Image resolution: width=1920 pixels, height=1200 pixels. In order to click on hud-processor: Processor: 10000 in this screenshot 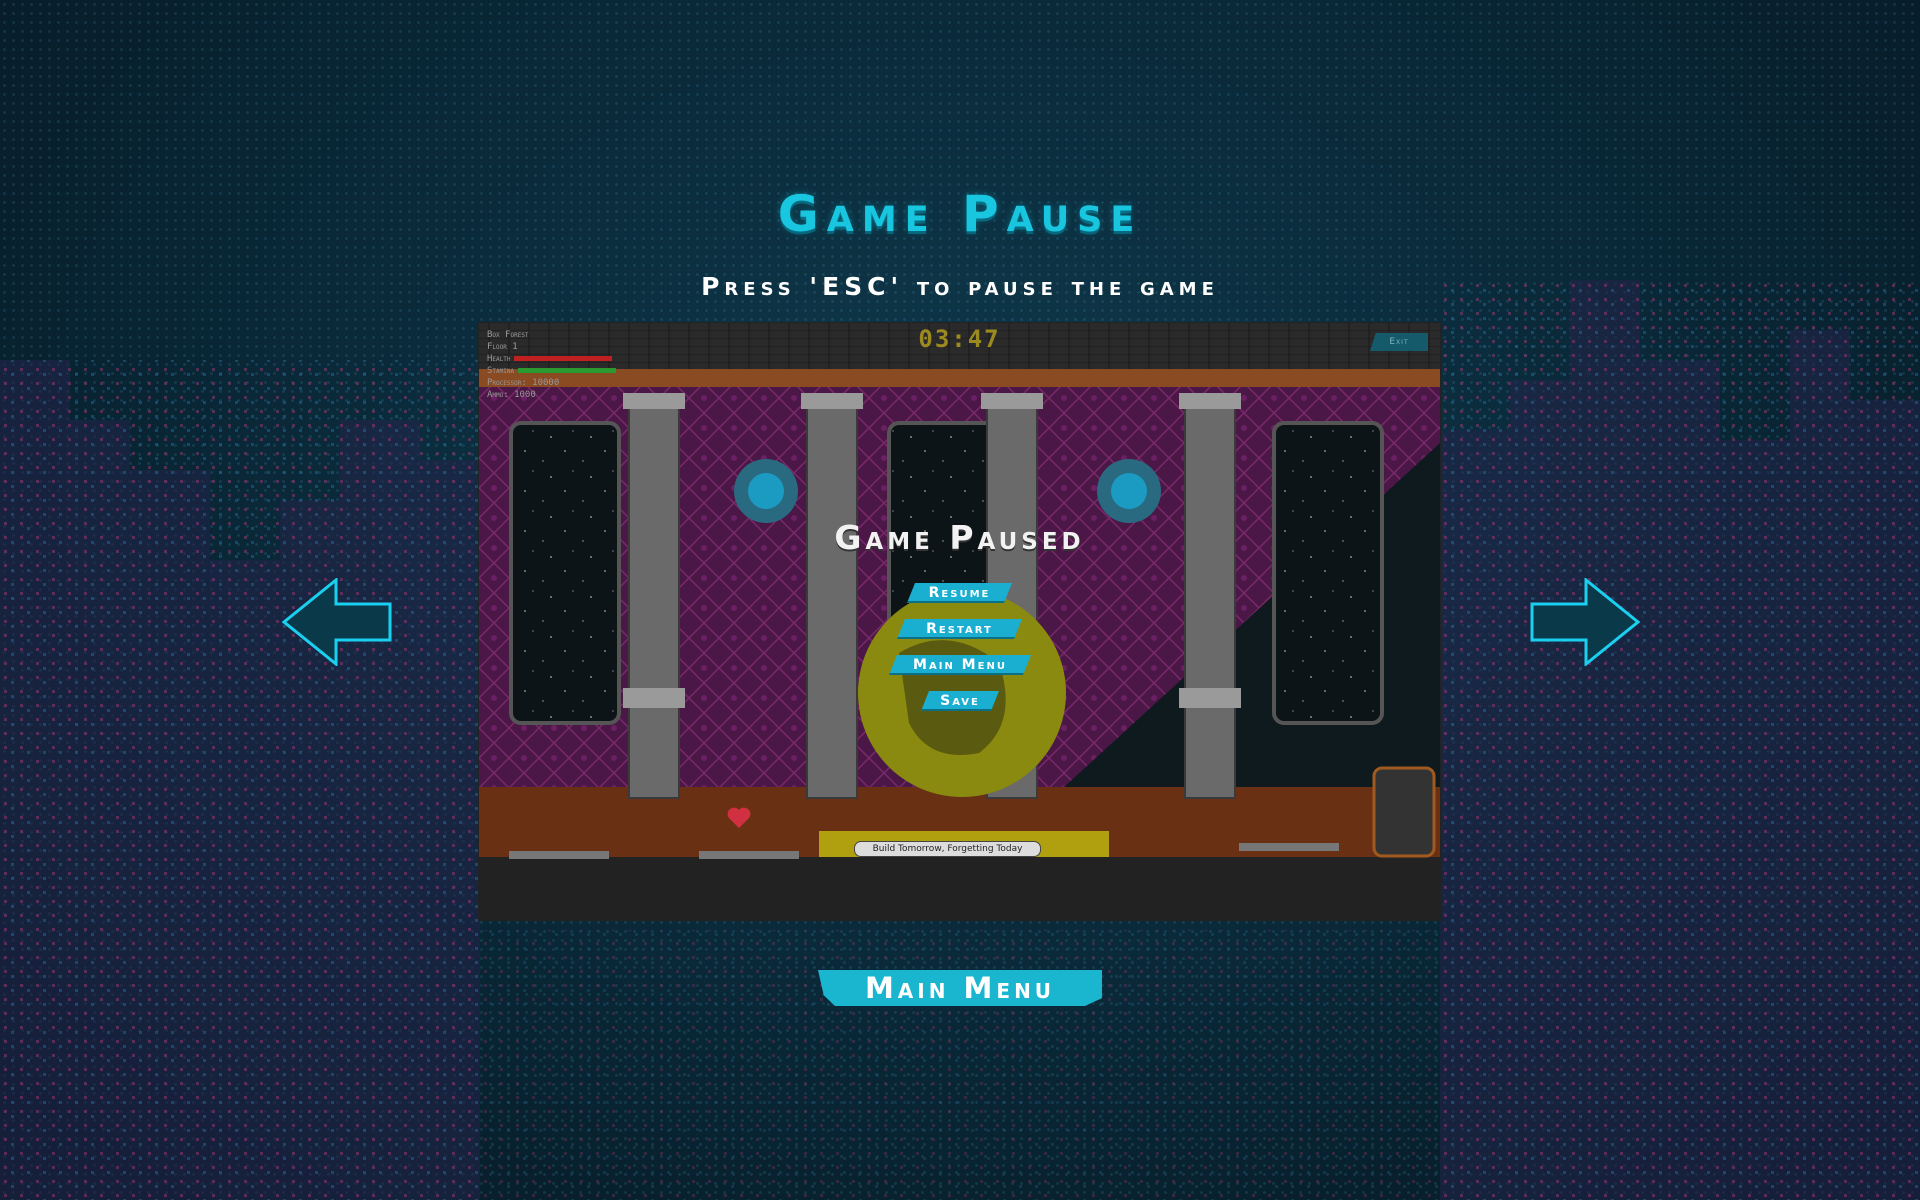, I will do `click(523, 383)`.